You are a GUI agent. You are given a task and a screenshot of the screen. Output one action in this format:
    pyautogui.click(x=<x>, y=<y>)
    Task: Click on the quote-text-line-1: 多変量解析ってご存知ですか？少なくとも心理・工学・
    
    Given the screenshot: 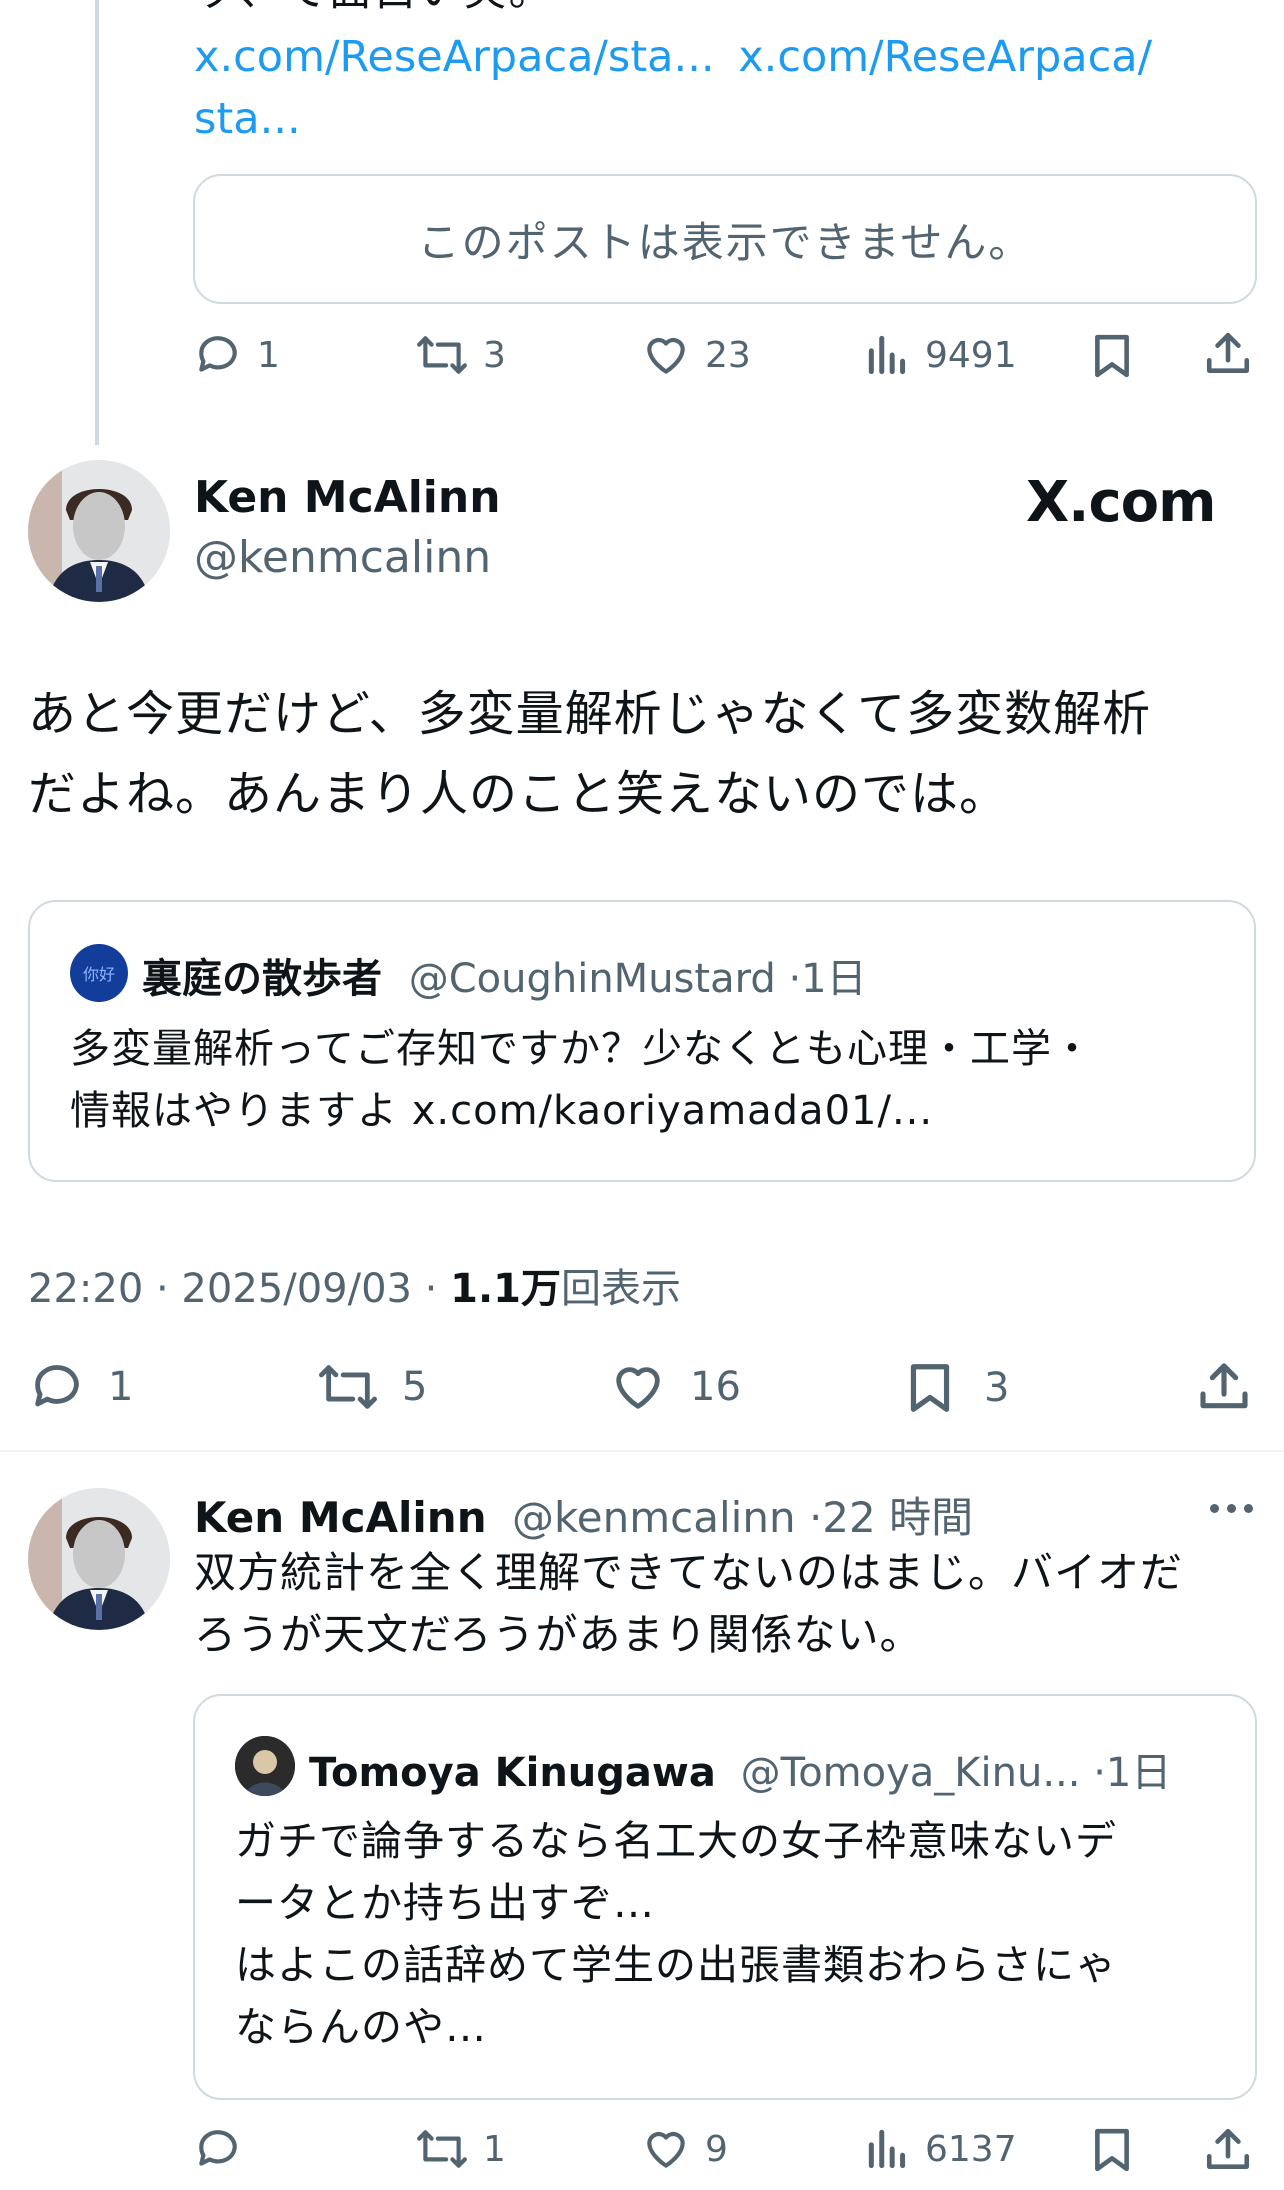 What is the action you would take?
    pyautogui.click(x=581, y=1049)
    